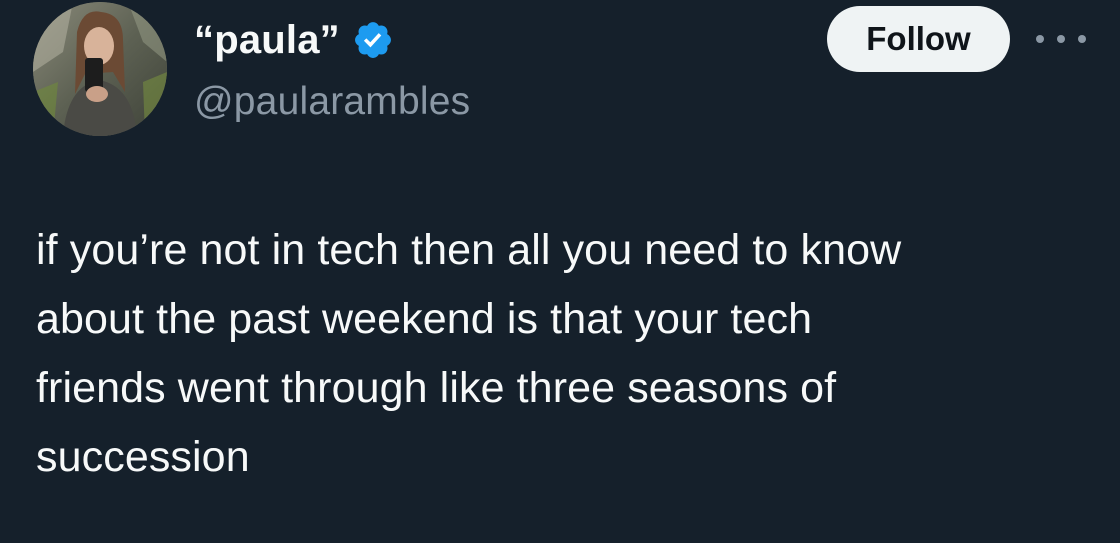 This screenshot has width=1120, height=543. Describe the element at coordinates (143, 457) in the screenshot. I see `tweet-text-line: succession` at that location.